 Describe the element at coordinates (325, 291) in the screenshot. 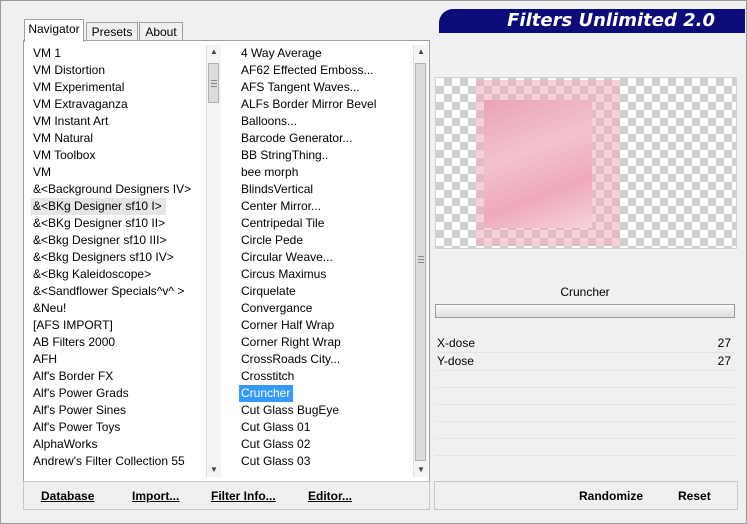

I see `list-item: Cirquelate` at that location.